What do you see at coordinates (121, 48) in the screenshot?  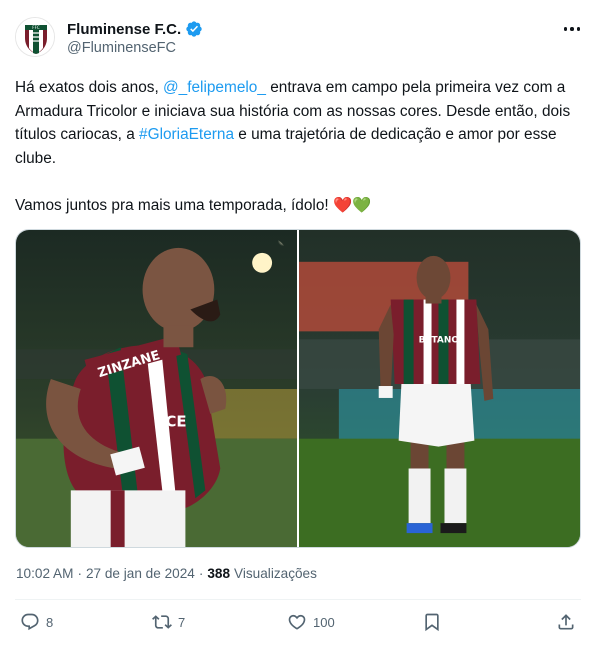 I see `author-handle: @FluminenseFC` at bounding box center [121, 48].